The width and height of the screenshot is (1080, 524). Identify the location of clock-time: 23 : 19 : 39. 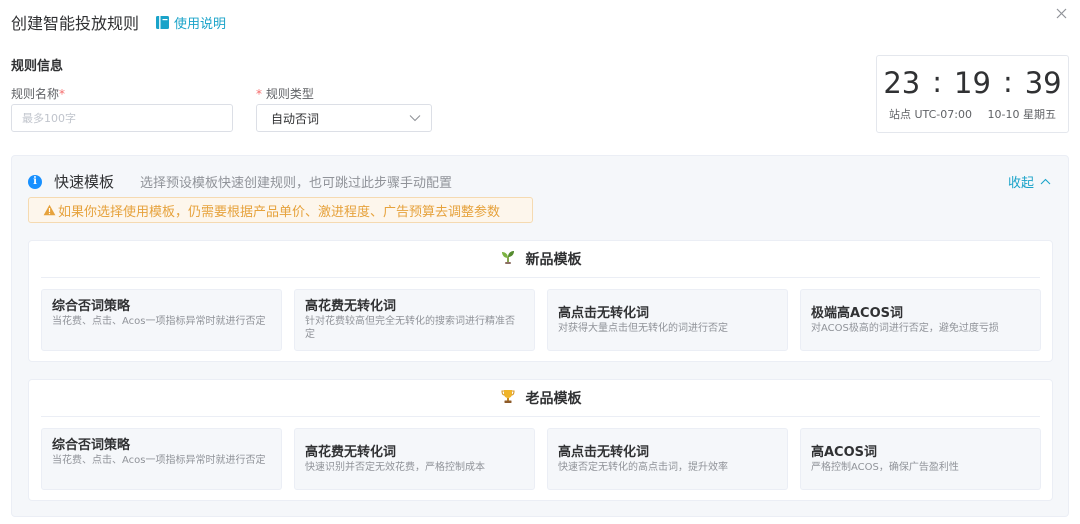
(972, 82).